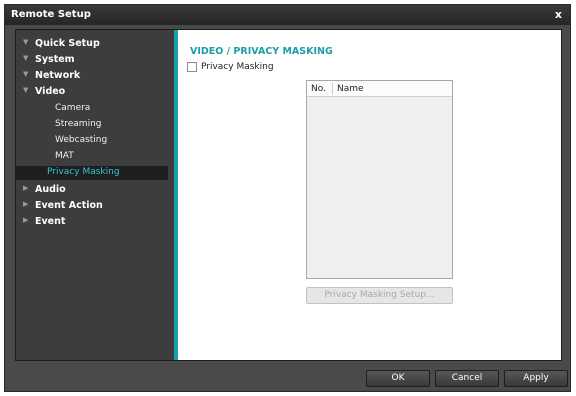 This screenshot has height=396, width=576. I want to click on tree-item-system: ▼ System, so click(49, 59).